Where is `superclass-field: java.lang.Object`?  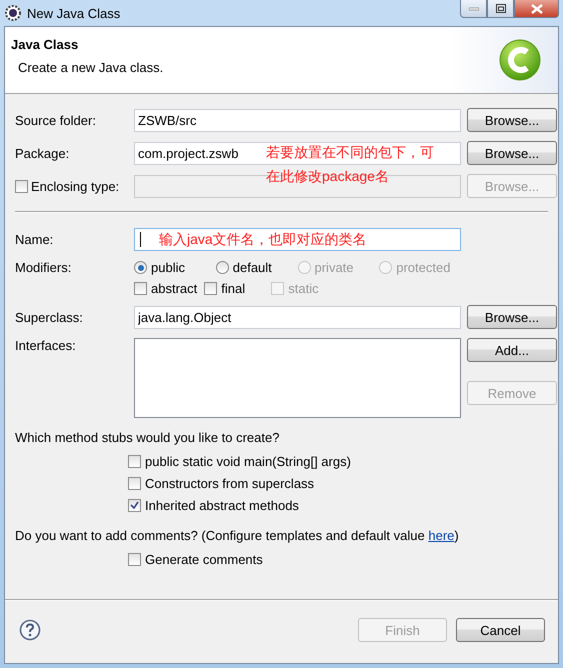
superclass-field: java.lang.Object is located at coordinates (297, 317).